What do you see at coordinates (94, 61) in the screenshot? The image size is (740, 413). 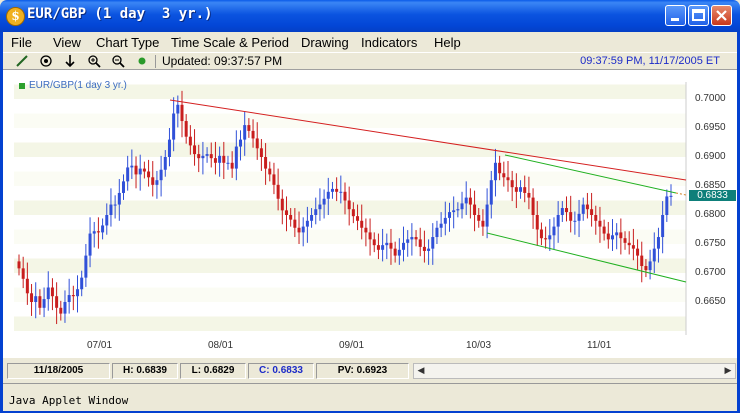 I see `zoom-in-icon` at bounding box center [94, 61].